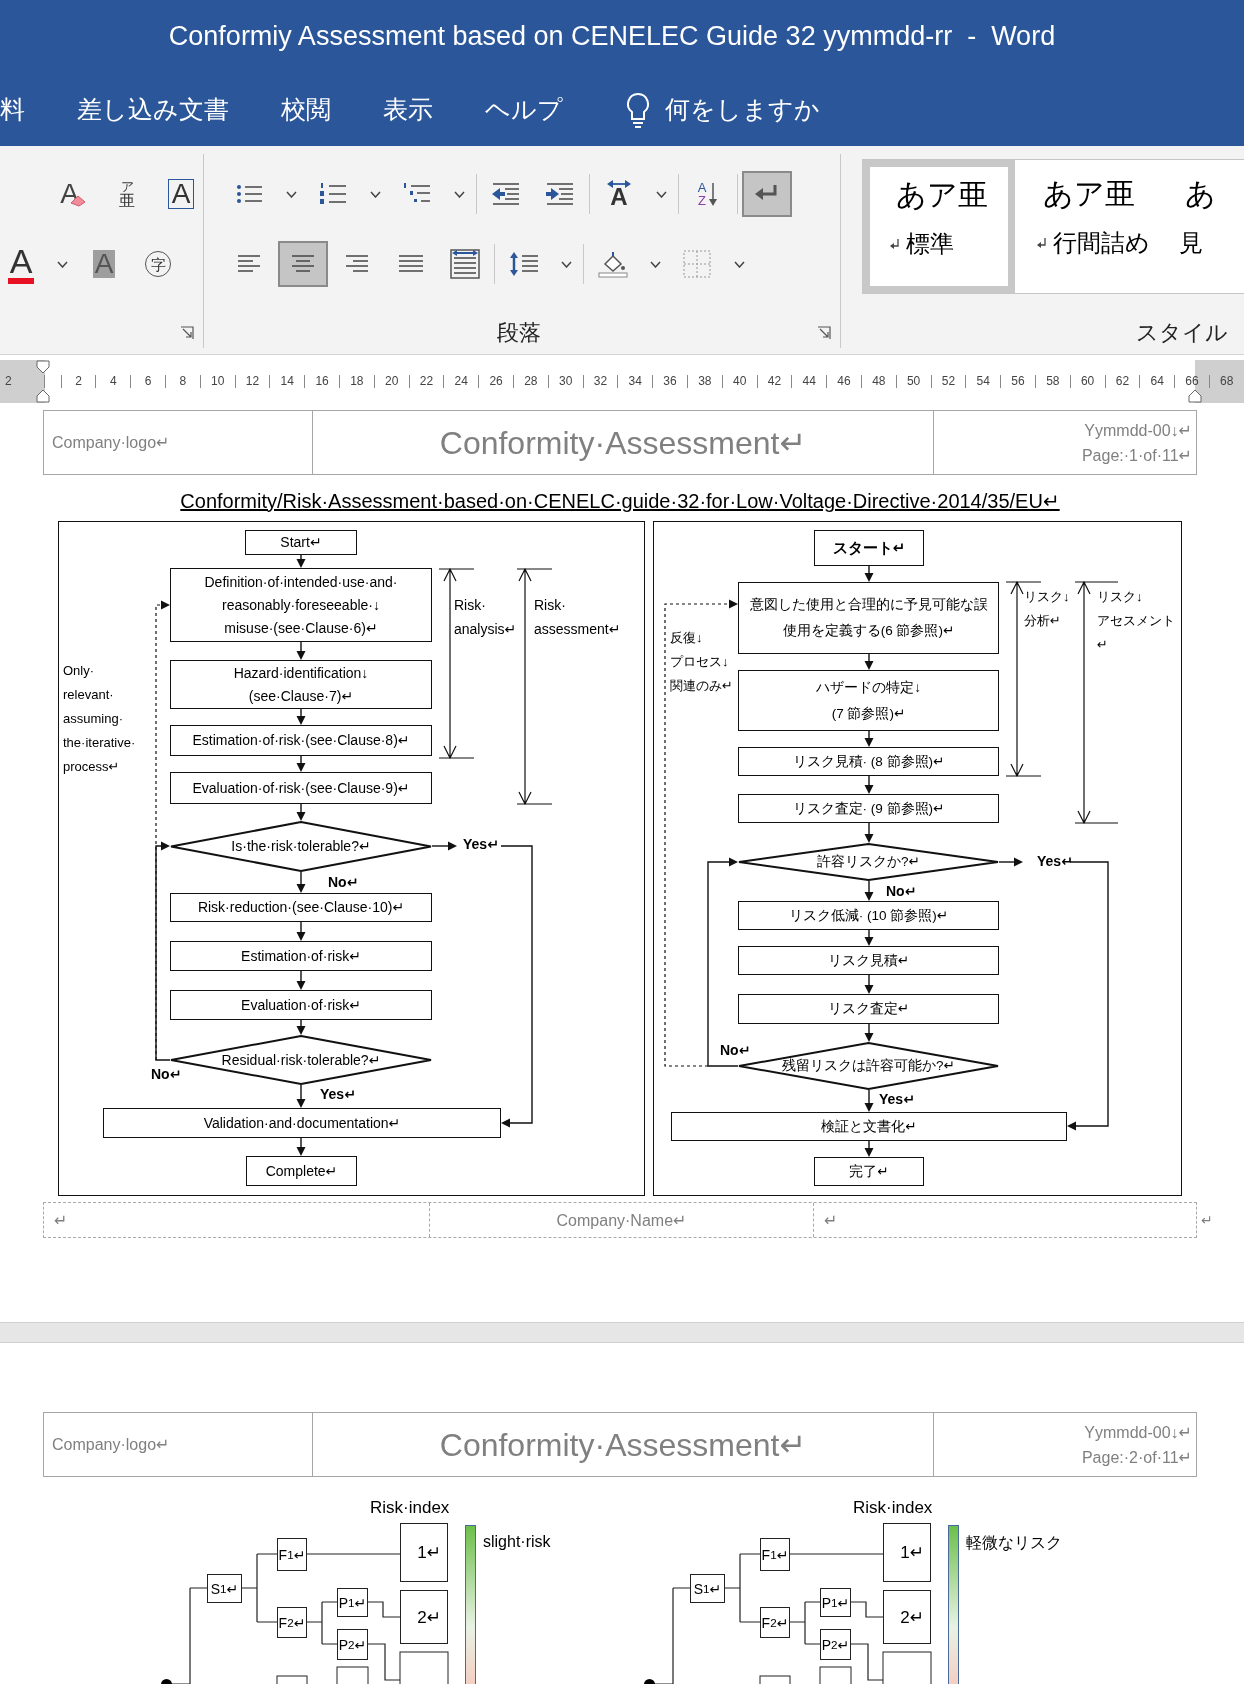  What do you see at coordinates (530, 381) in the screenshot?
I see `ruler-number: 28` at bounding box center [530, 381].